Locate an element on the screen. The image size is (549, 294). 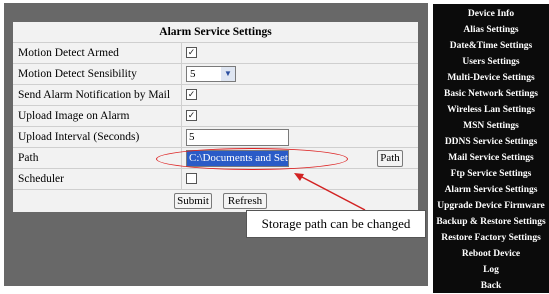
nav-alias-settings: Alias Settings is located at coordinates (491, 30).